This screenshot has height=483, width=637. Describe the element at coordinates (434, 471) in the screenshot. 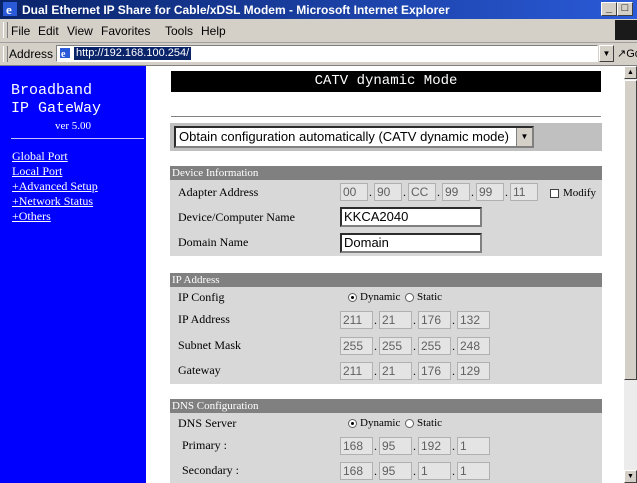

I see `secondary-octet-3: 1` at that location.